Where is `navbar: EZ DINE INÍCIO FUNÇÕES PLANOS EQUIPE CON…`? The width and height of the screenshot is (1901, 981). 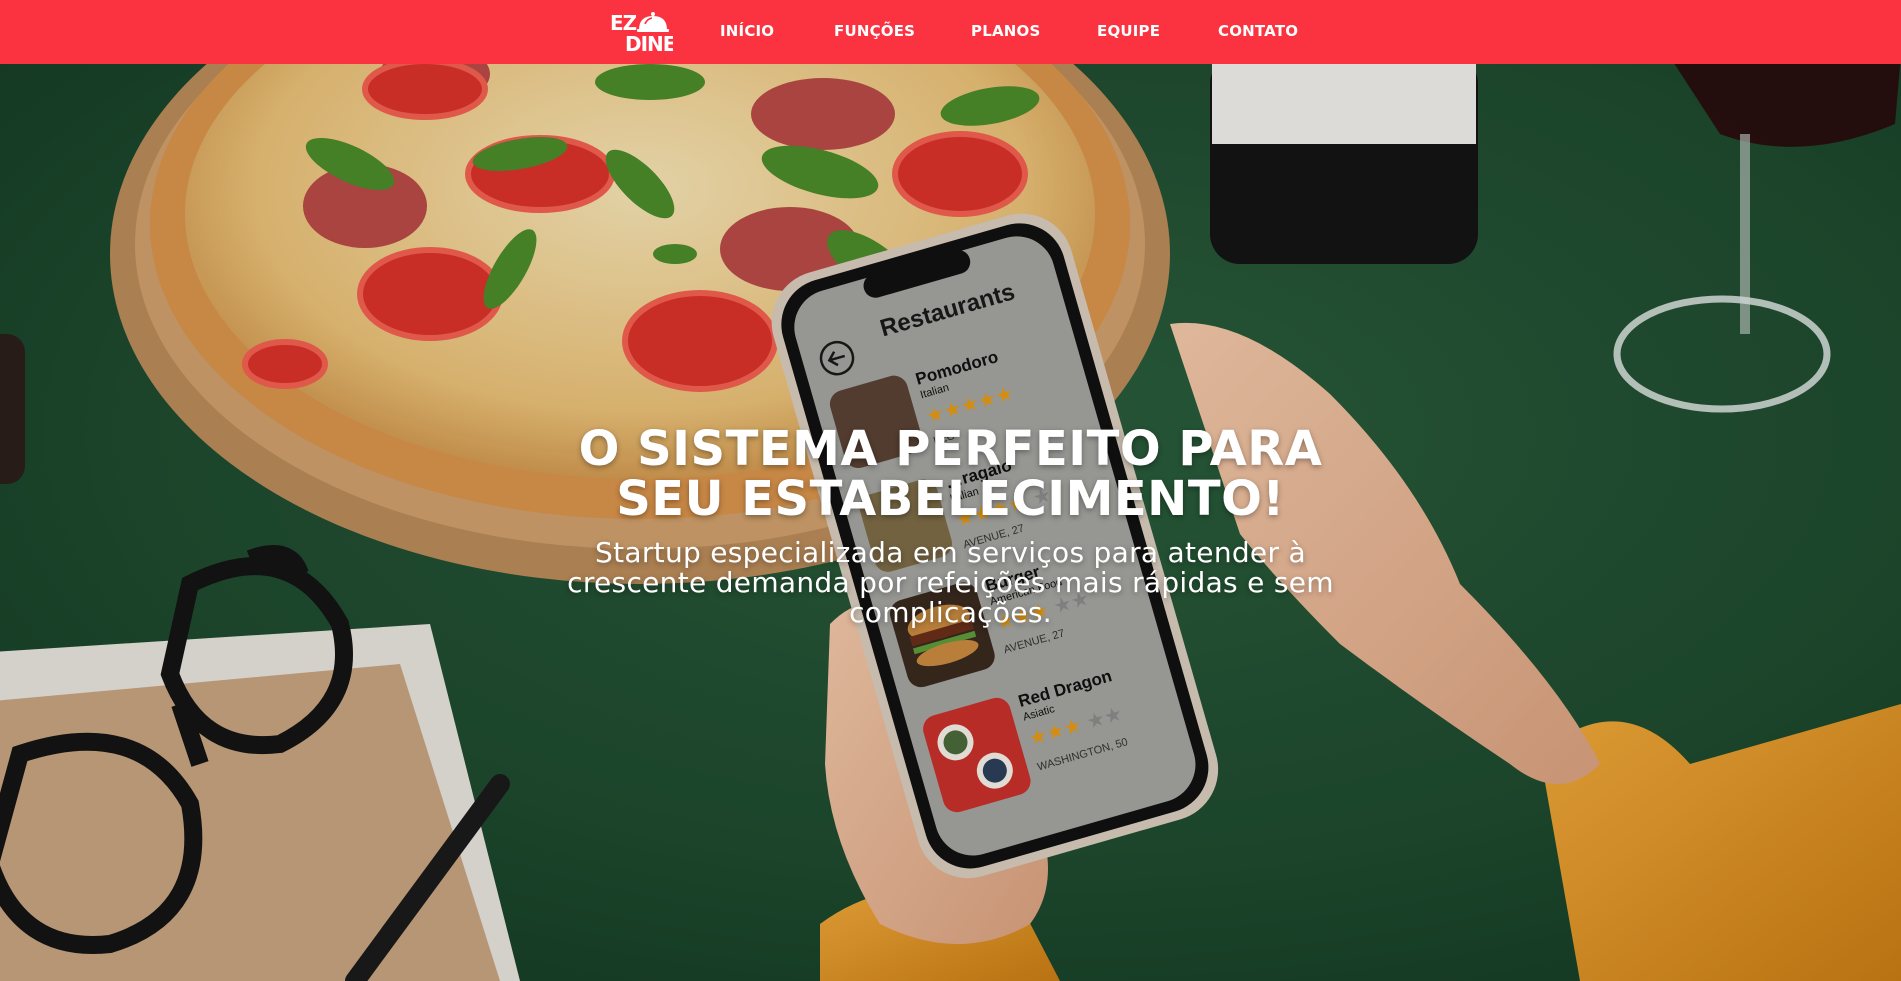 navbar: EZ DINE INÍCIO FUNÇÕES PLANOS EQUIPE CON… is located at coordinates (950, 32).